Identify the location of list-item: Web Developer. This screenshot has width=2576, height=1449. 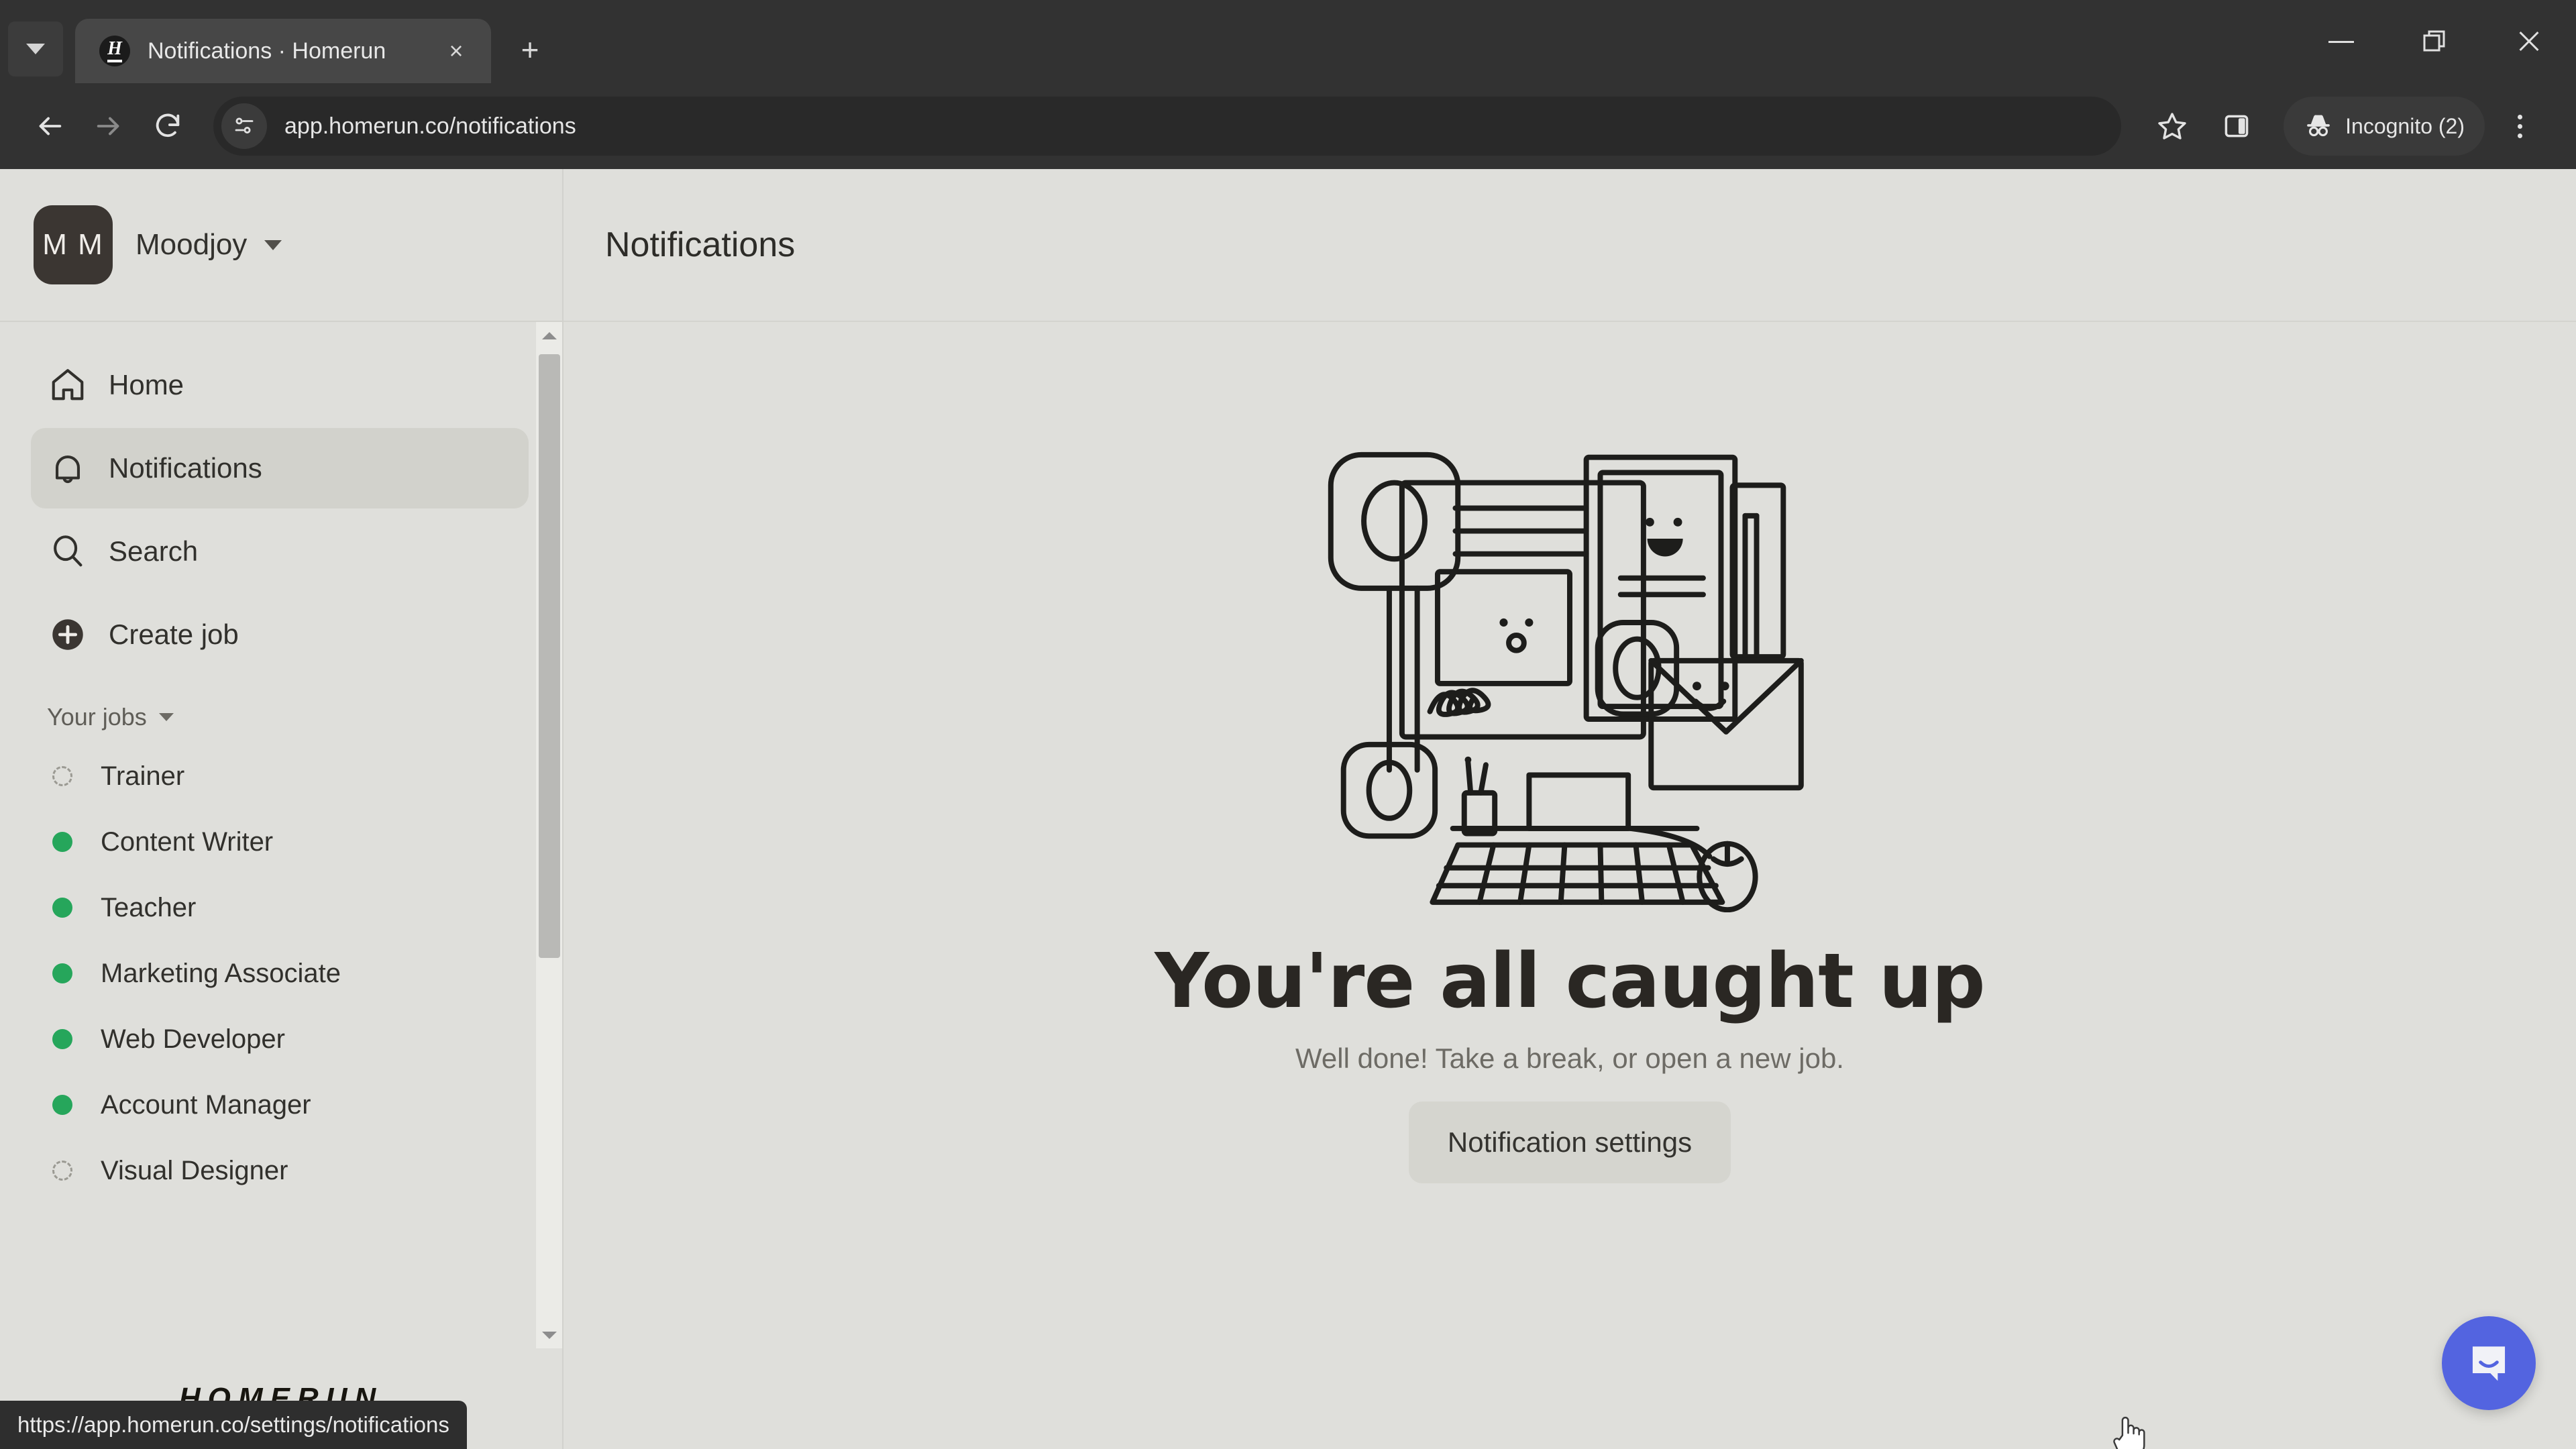
(280, 1039).